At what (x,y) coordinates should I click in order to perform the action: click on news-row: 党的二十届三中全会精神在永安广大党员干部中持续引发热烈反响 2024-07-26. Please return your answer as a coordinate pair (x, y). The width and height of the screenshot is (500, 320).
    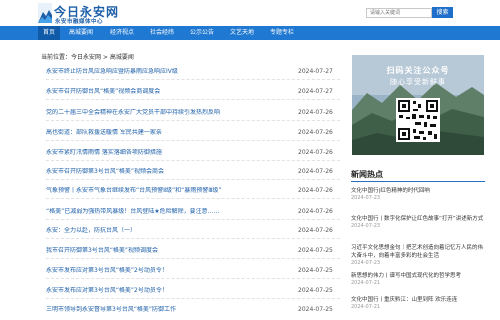
    Looking at the image, I should click on (193, 116).